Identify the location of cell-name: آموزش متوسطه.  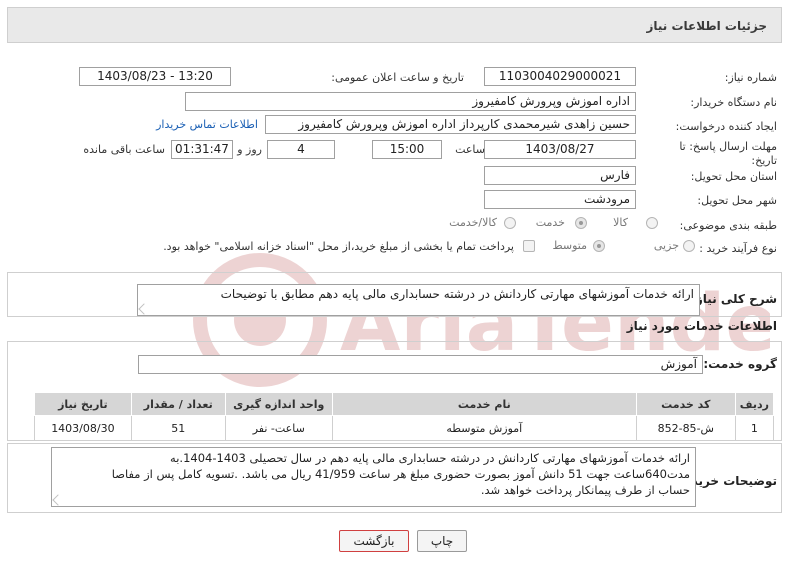
(484, 428).